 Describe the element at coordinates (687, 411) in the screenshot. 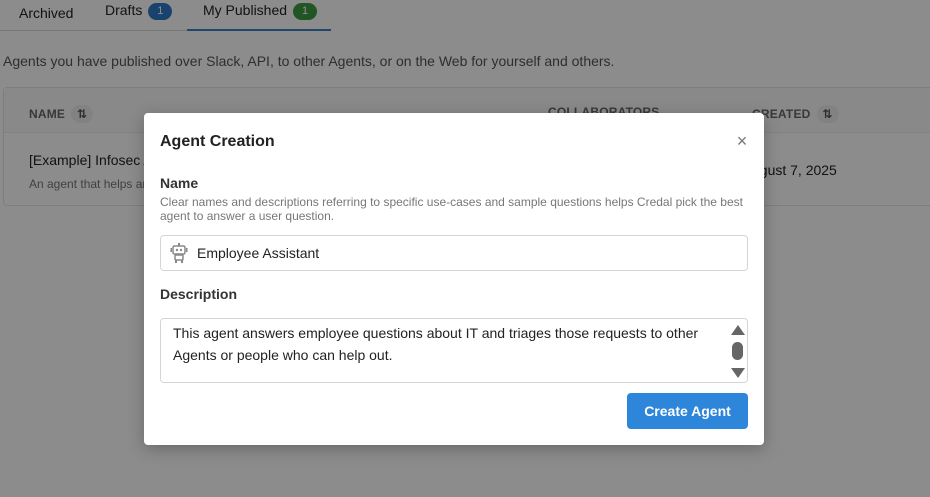

I see `create-agent-button: Create Agent` at that location.